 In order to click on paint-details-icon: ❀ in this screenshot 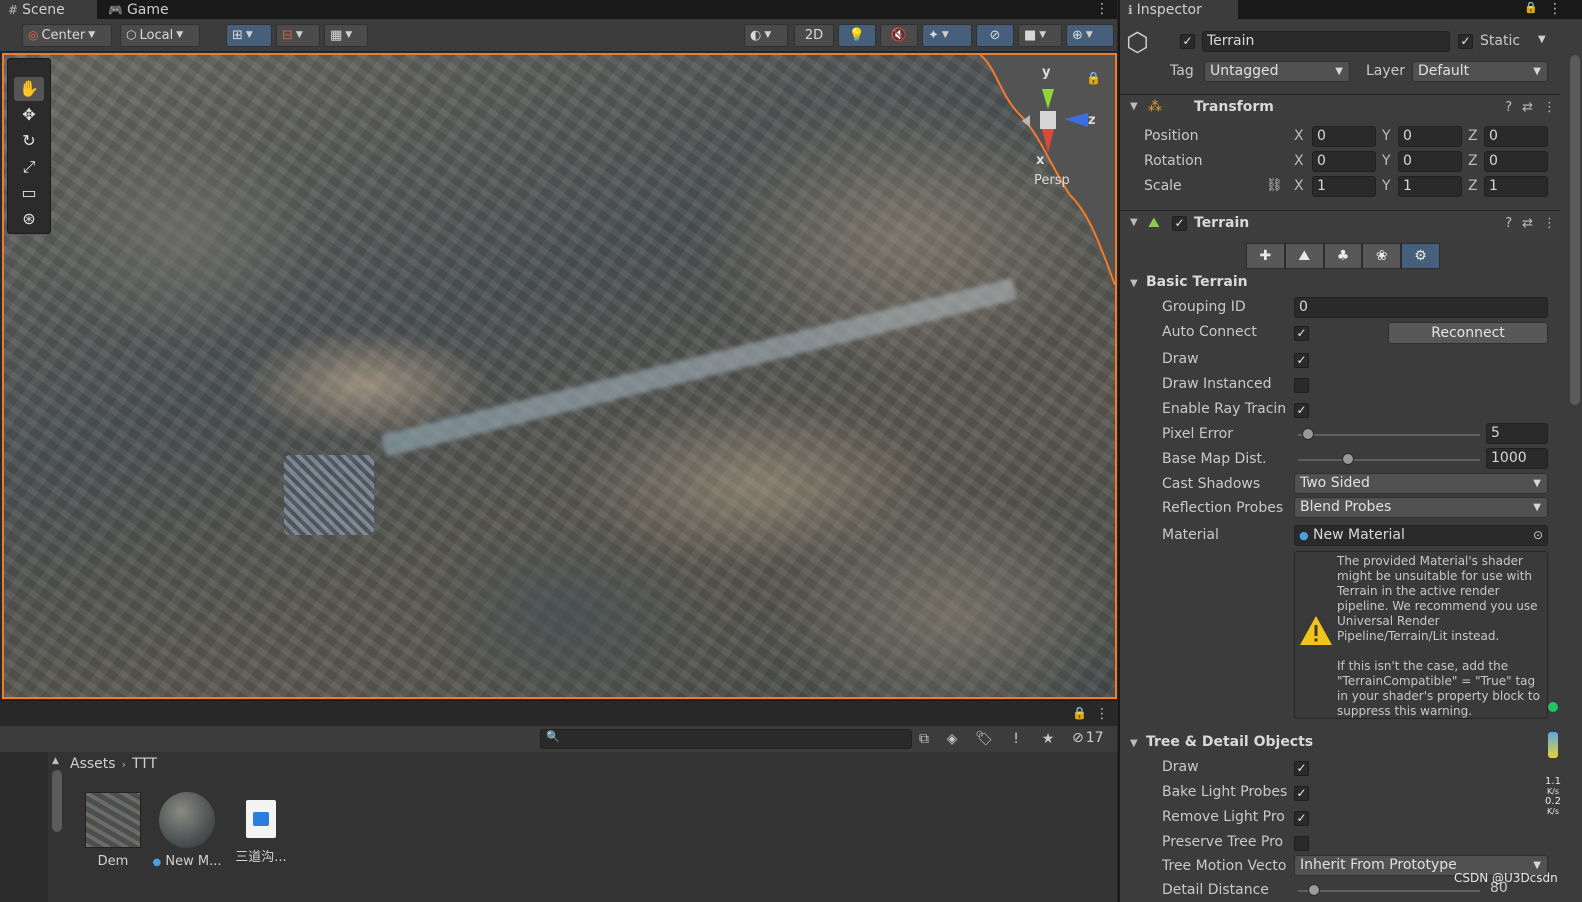, I will do `click(1382, 256)`.